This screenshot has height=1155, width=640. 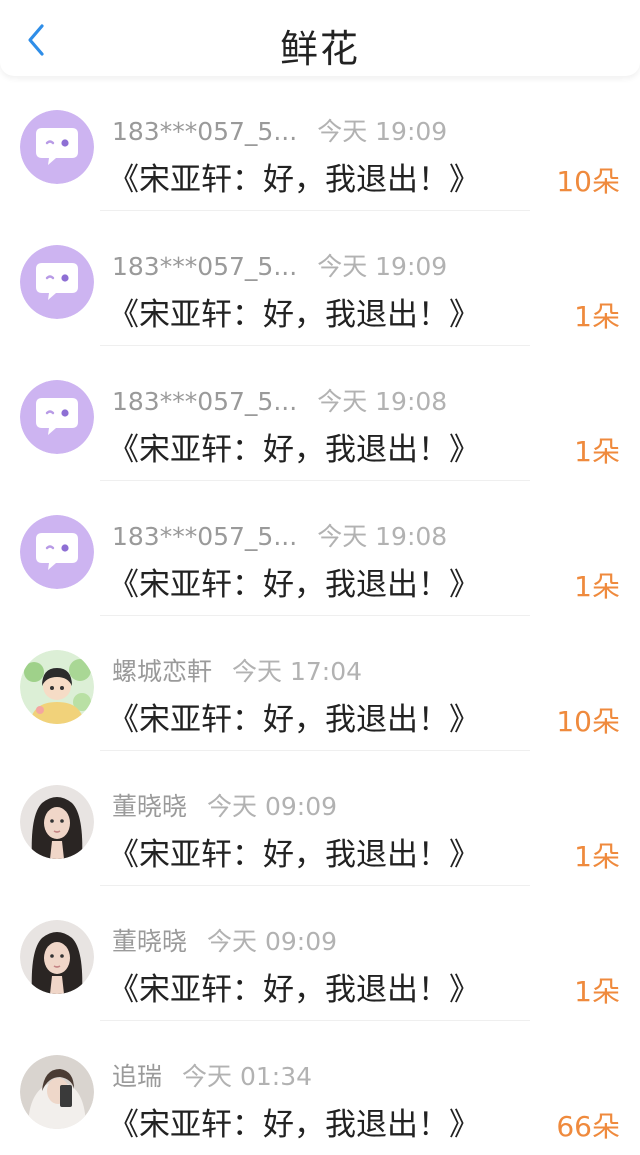 I want to click on list-item: 追瑞 今天 01:34 《宋亚轩：好，我退出！》 66朵, so click(x=320, y=1088).